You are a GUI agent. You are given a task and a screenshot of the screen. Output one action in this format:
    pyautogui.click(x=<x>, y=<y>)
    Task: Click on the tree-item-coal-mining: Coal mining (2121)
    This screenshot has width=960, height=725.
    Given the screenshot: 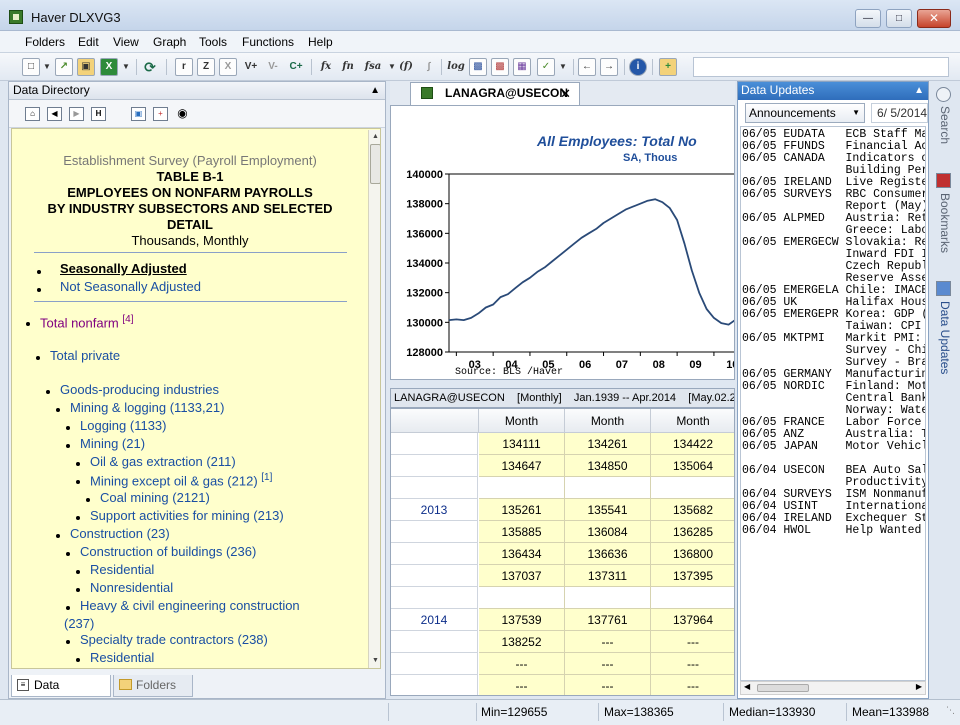 What is the action you would take?
    pyautogui.click(x=155, y=497)
    